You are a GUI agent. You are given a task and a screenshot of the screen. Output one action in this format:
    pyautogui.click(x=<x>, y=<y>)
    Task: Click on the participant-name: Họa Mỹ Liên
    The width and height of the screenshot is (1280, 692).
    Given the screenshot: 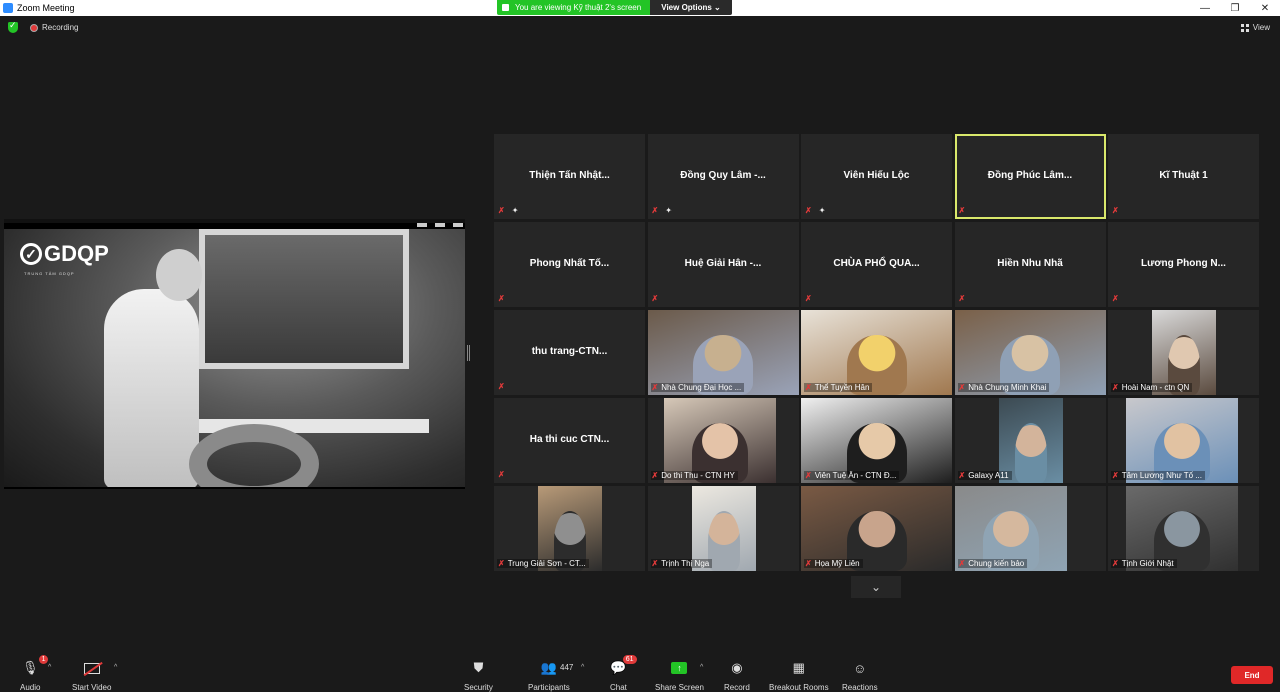 What is the action you would take?
    pyautogui.click(x=837, y=563)
    